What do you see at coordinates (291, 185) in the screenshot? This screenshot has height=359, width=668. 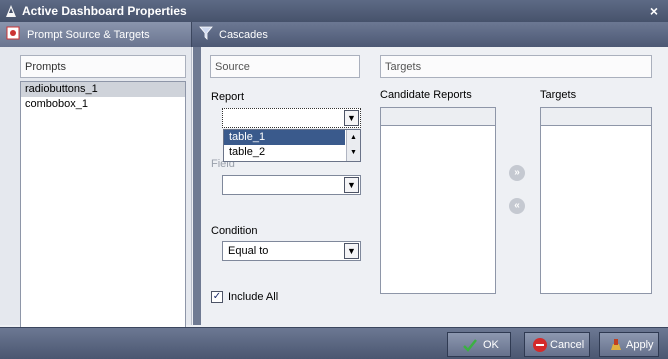 I see `field-select: ▼` at bounding box center [291, 185].